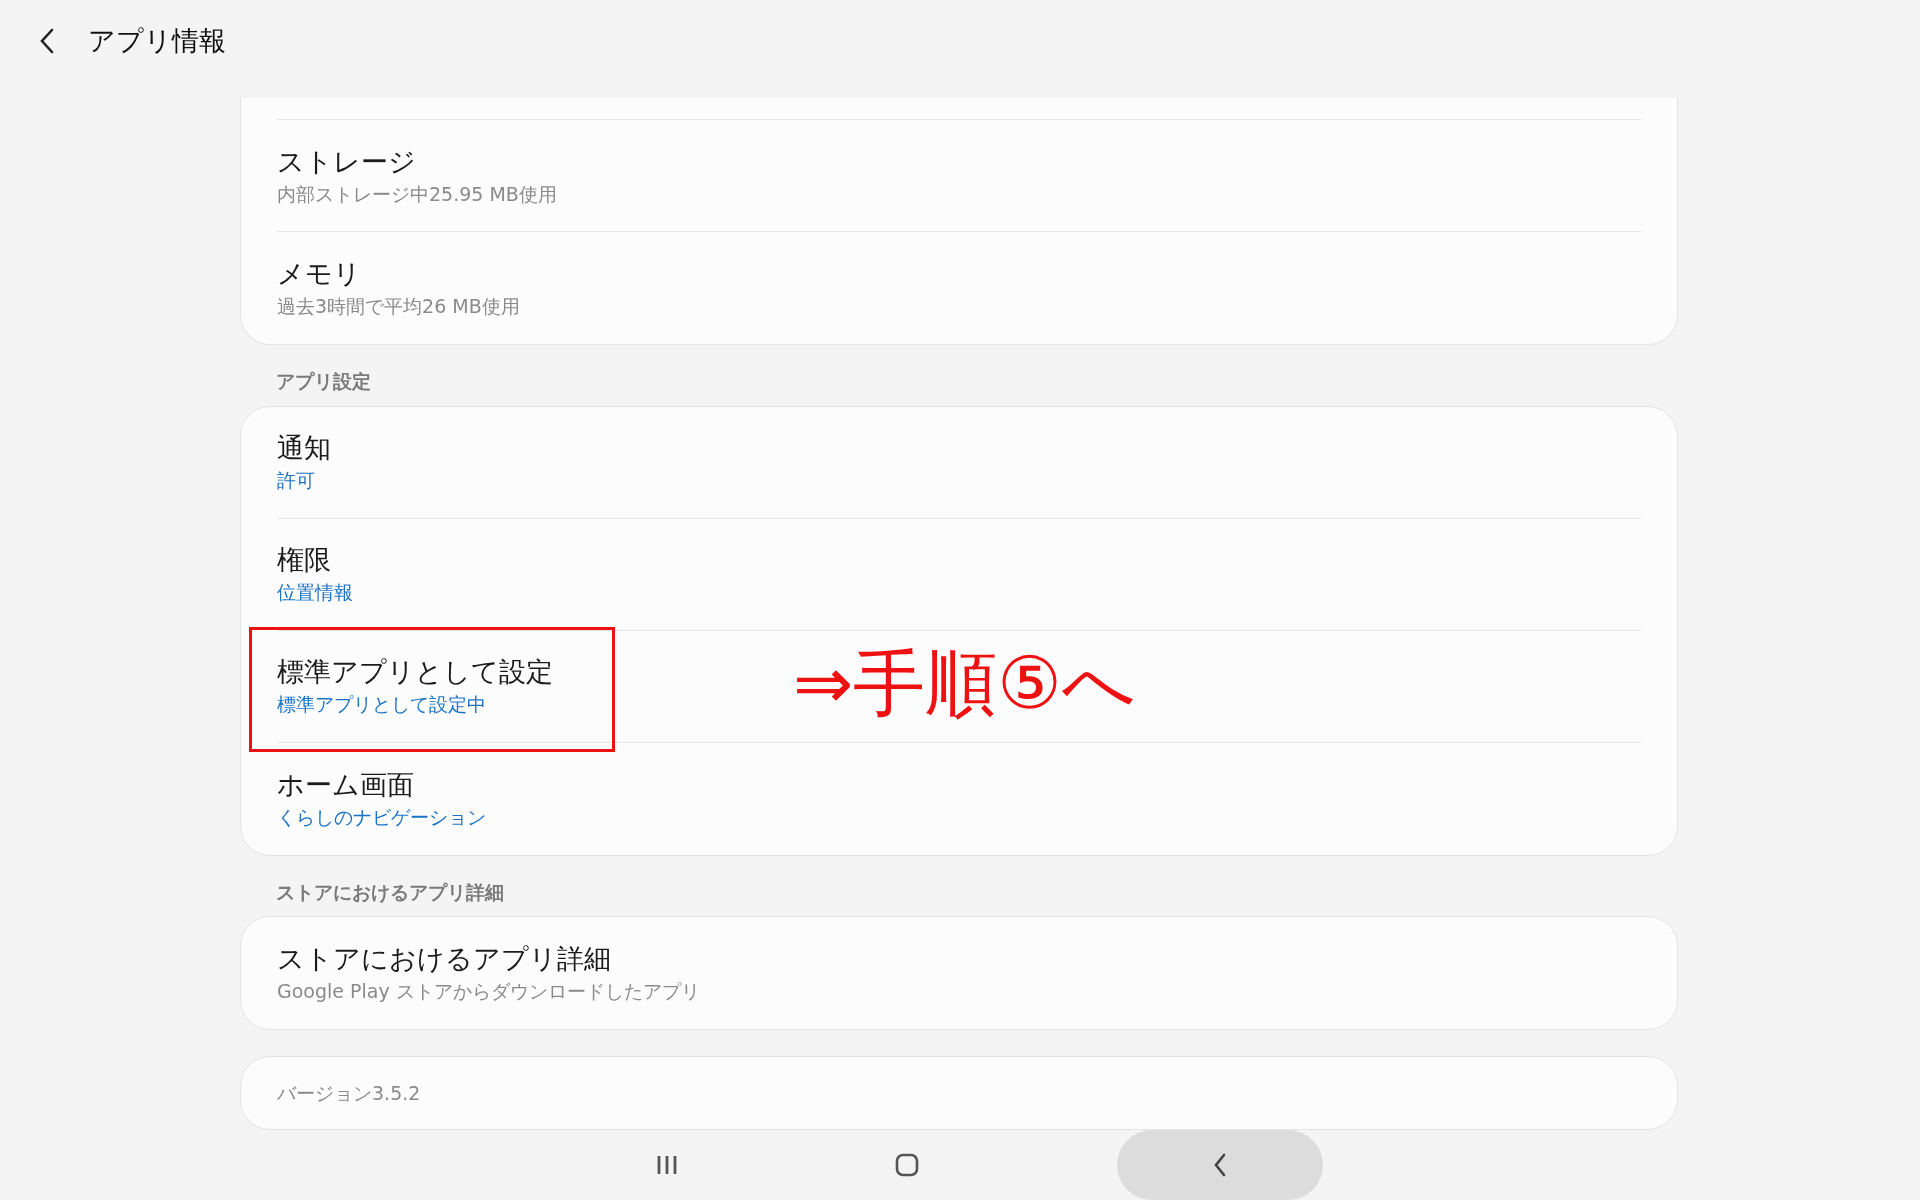 The width and height of the screenshot is (1920, 1200). I want to click on home-icon, so click(907, 1165).